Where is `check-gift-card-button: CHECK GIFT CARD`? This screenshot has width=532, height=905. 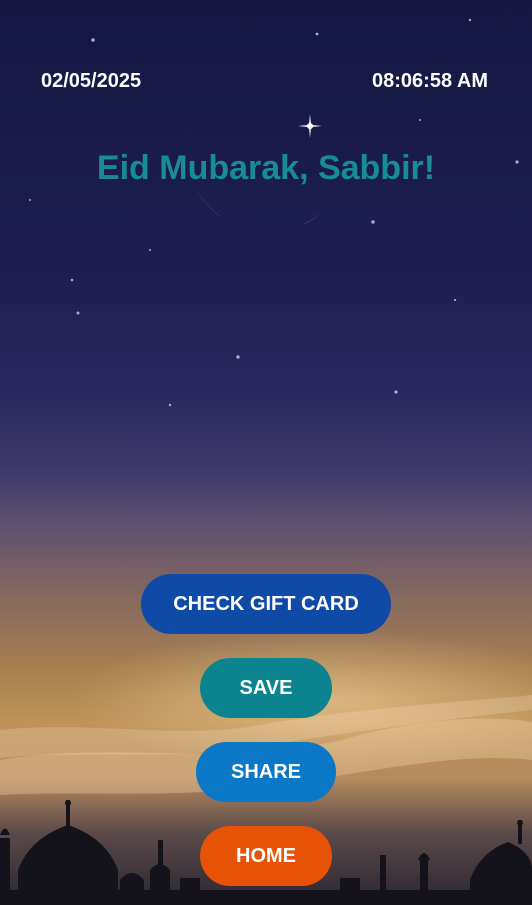 check-gift-card-button: CHECK GIFT CARD is located at coordinates (266, 604).